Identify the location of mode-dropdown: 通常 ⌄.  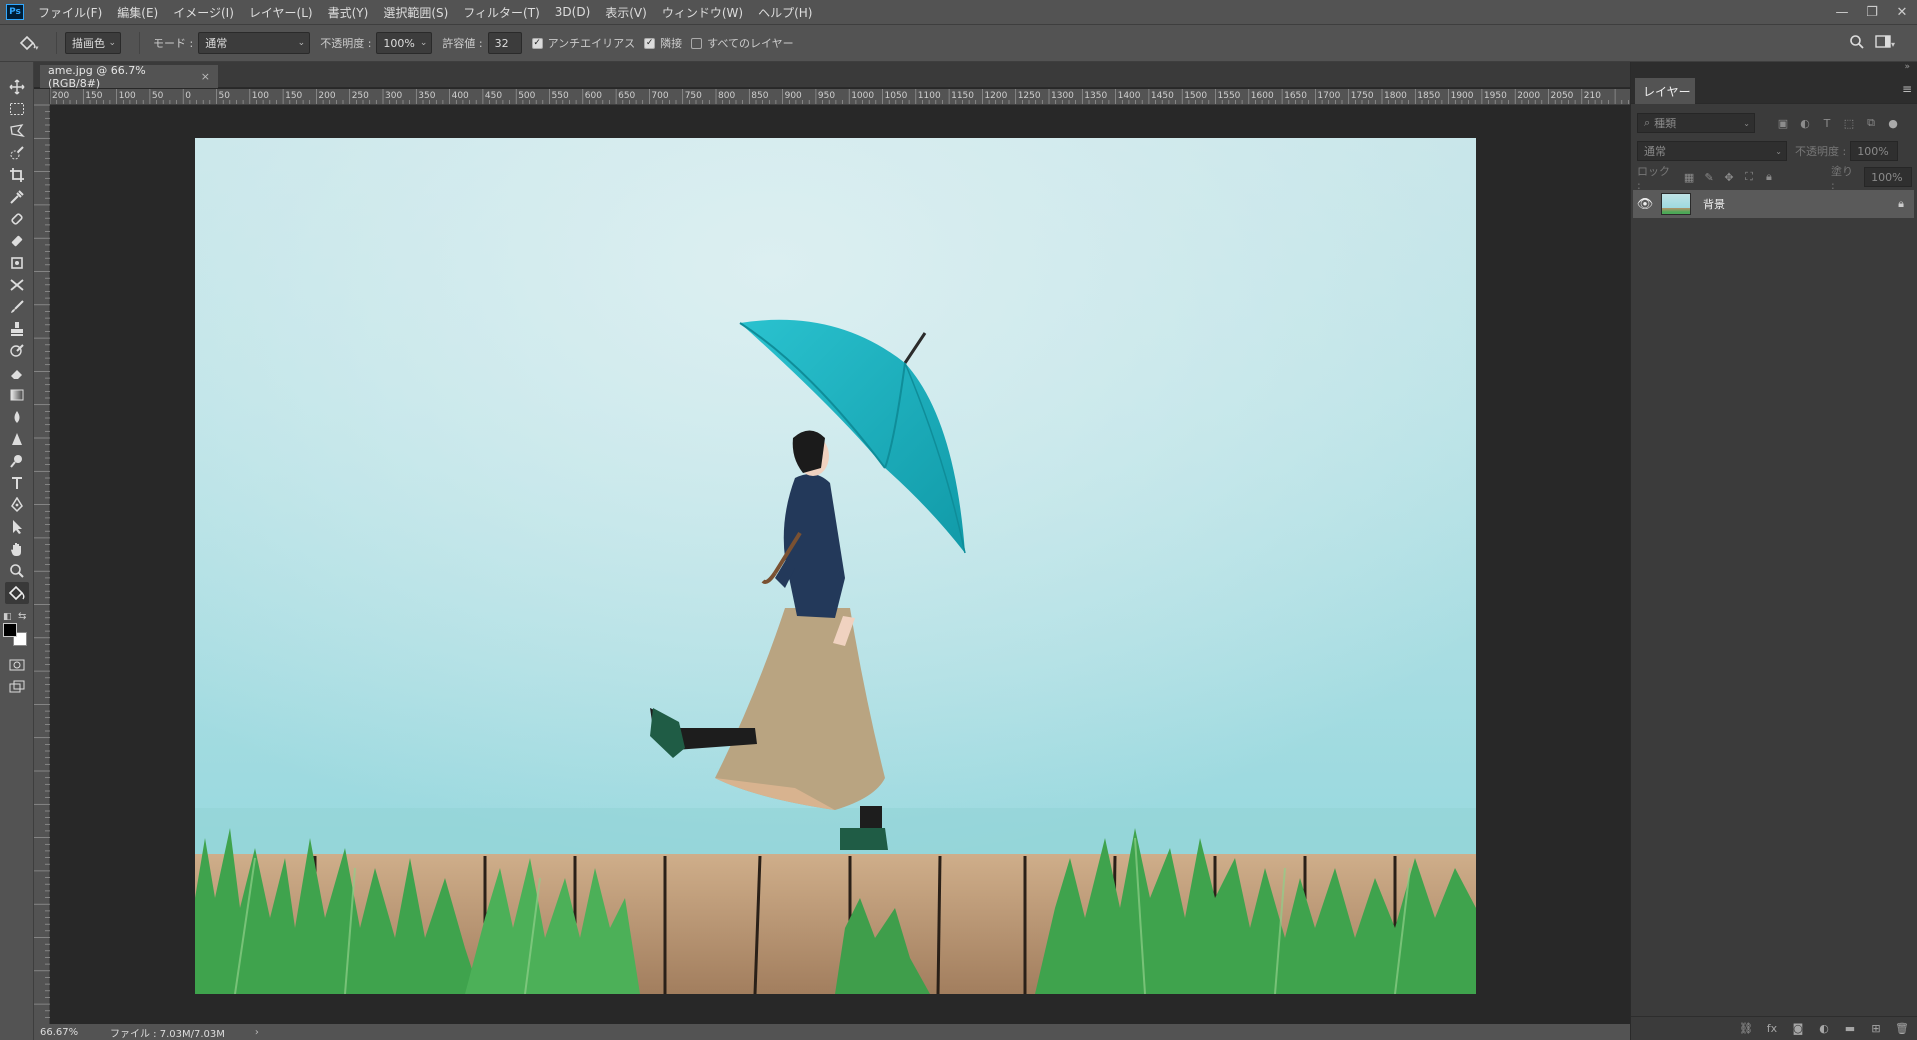
(254, 43).